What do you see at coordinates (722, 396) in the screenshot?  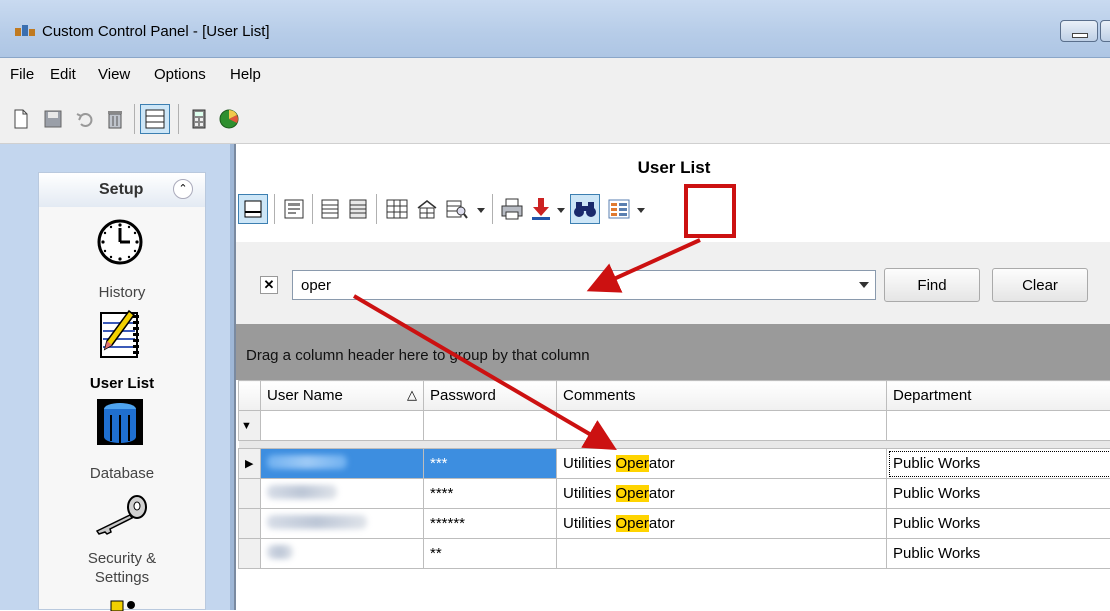 I see `column-header-comments: Comments` at bounding box center [722, 396].